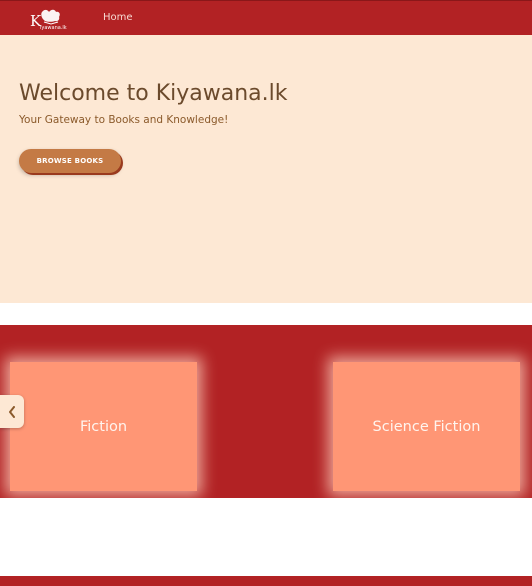 The height and width of the screenshot is (586, 532). I want to click on category-label: Fiction, so click(103, 426).